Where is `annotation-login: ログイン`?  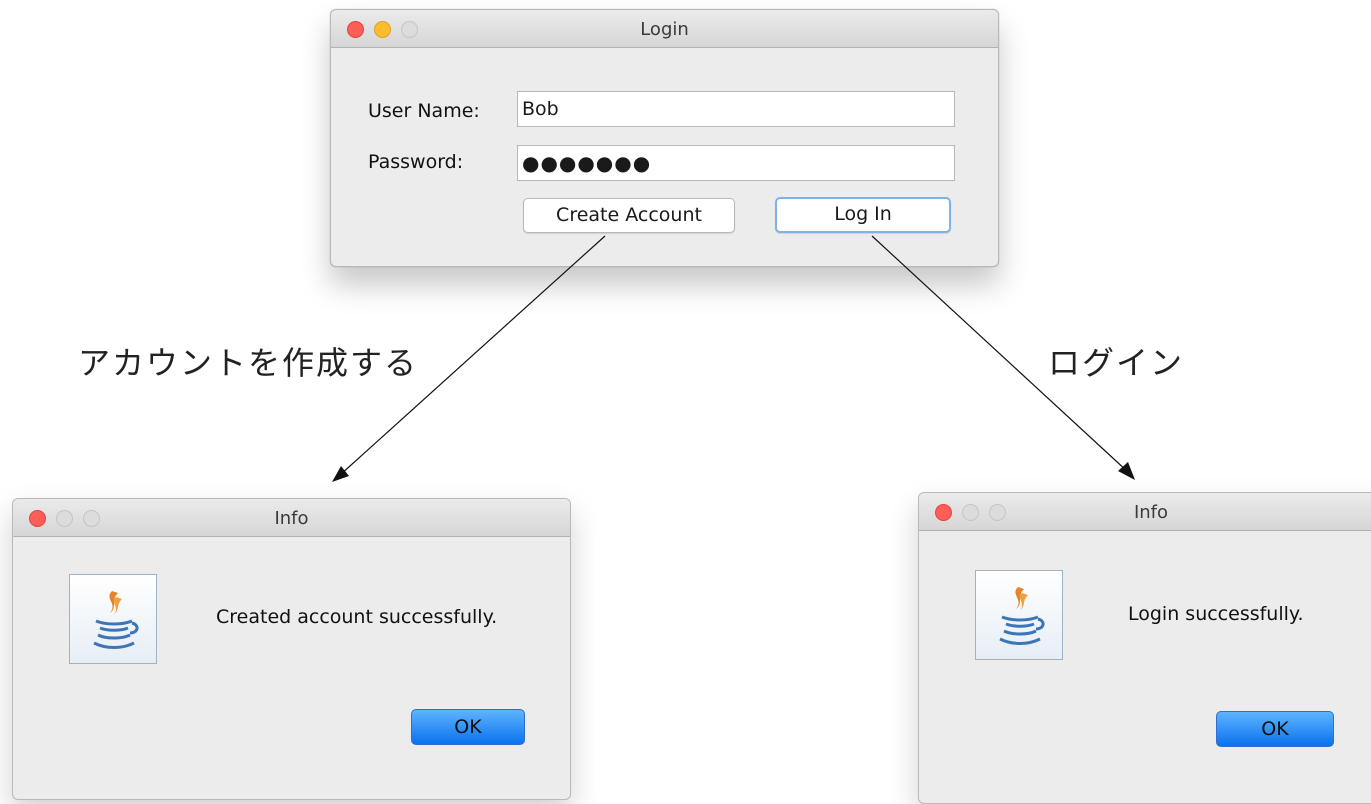 annotation-login: ログイン is located at coordinates (1116, 363).